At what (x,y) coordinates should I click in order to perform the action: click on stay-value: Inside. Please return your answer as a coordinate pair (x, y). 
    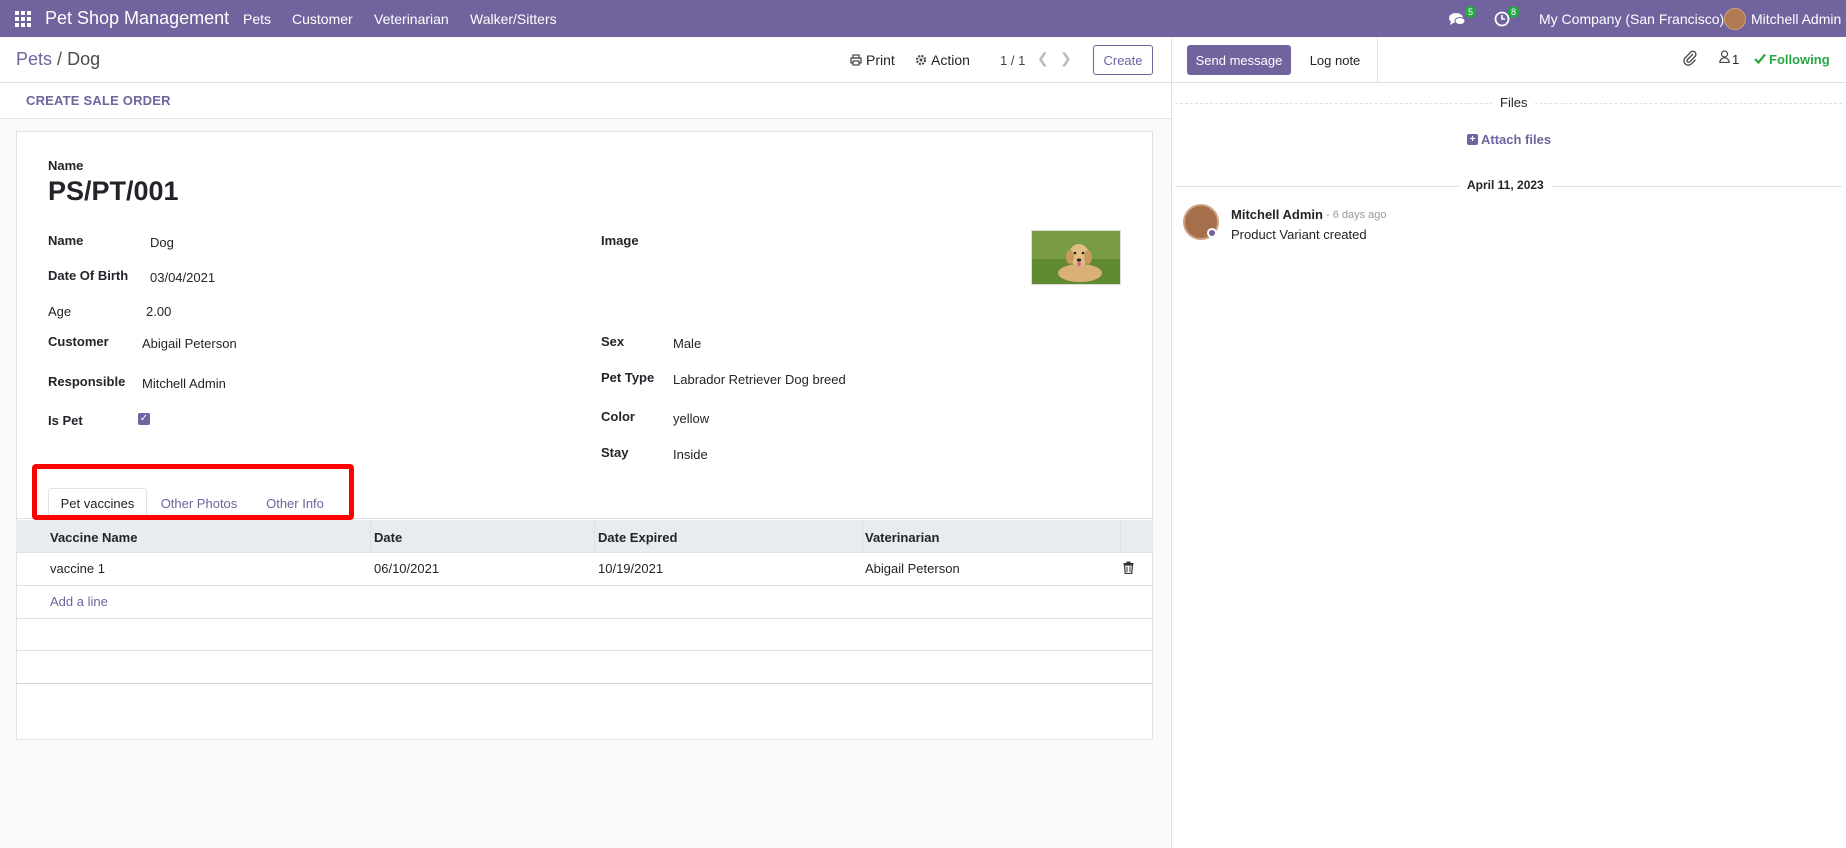
    Looking at the image, I should click on (690, 454).